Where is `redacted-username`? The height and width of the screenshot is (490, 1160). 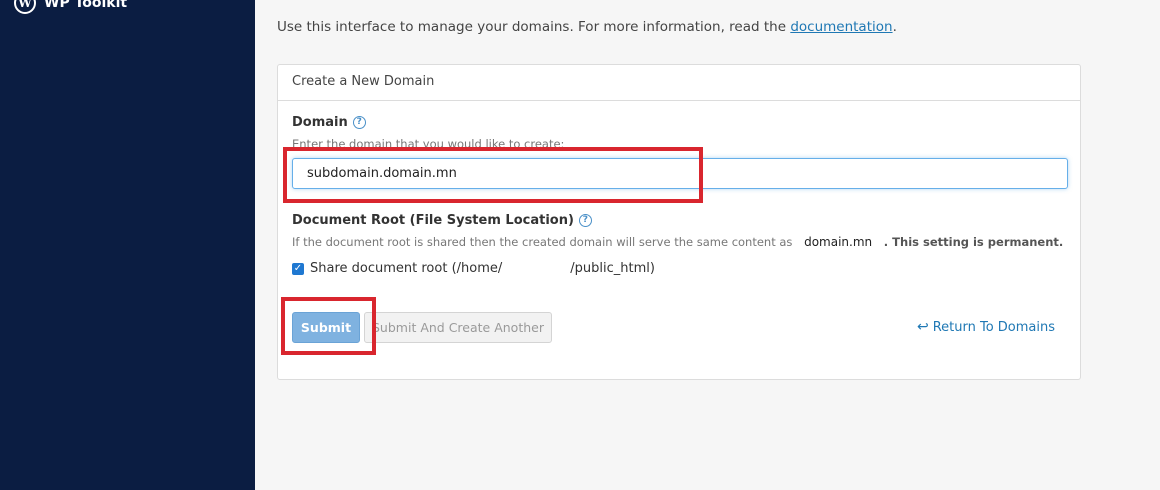 redacted-username is located at coordinates (536, 268).